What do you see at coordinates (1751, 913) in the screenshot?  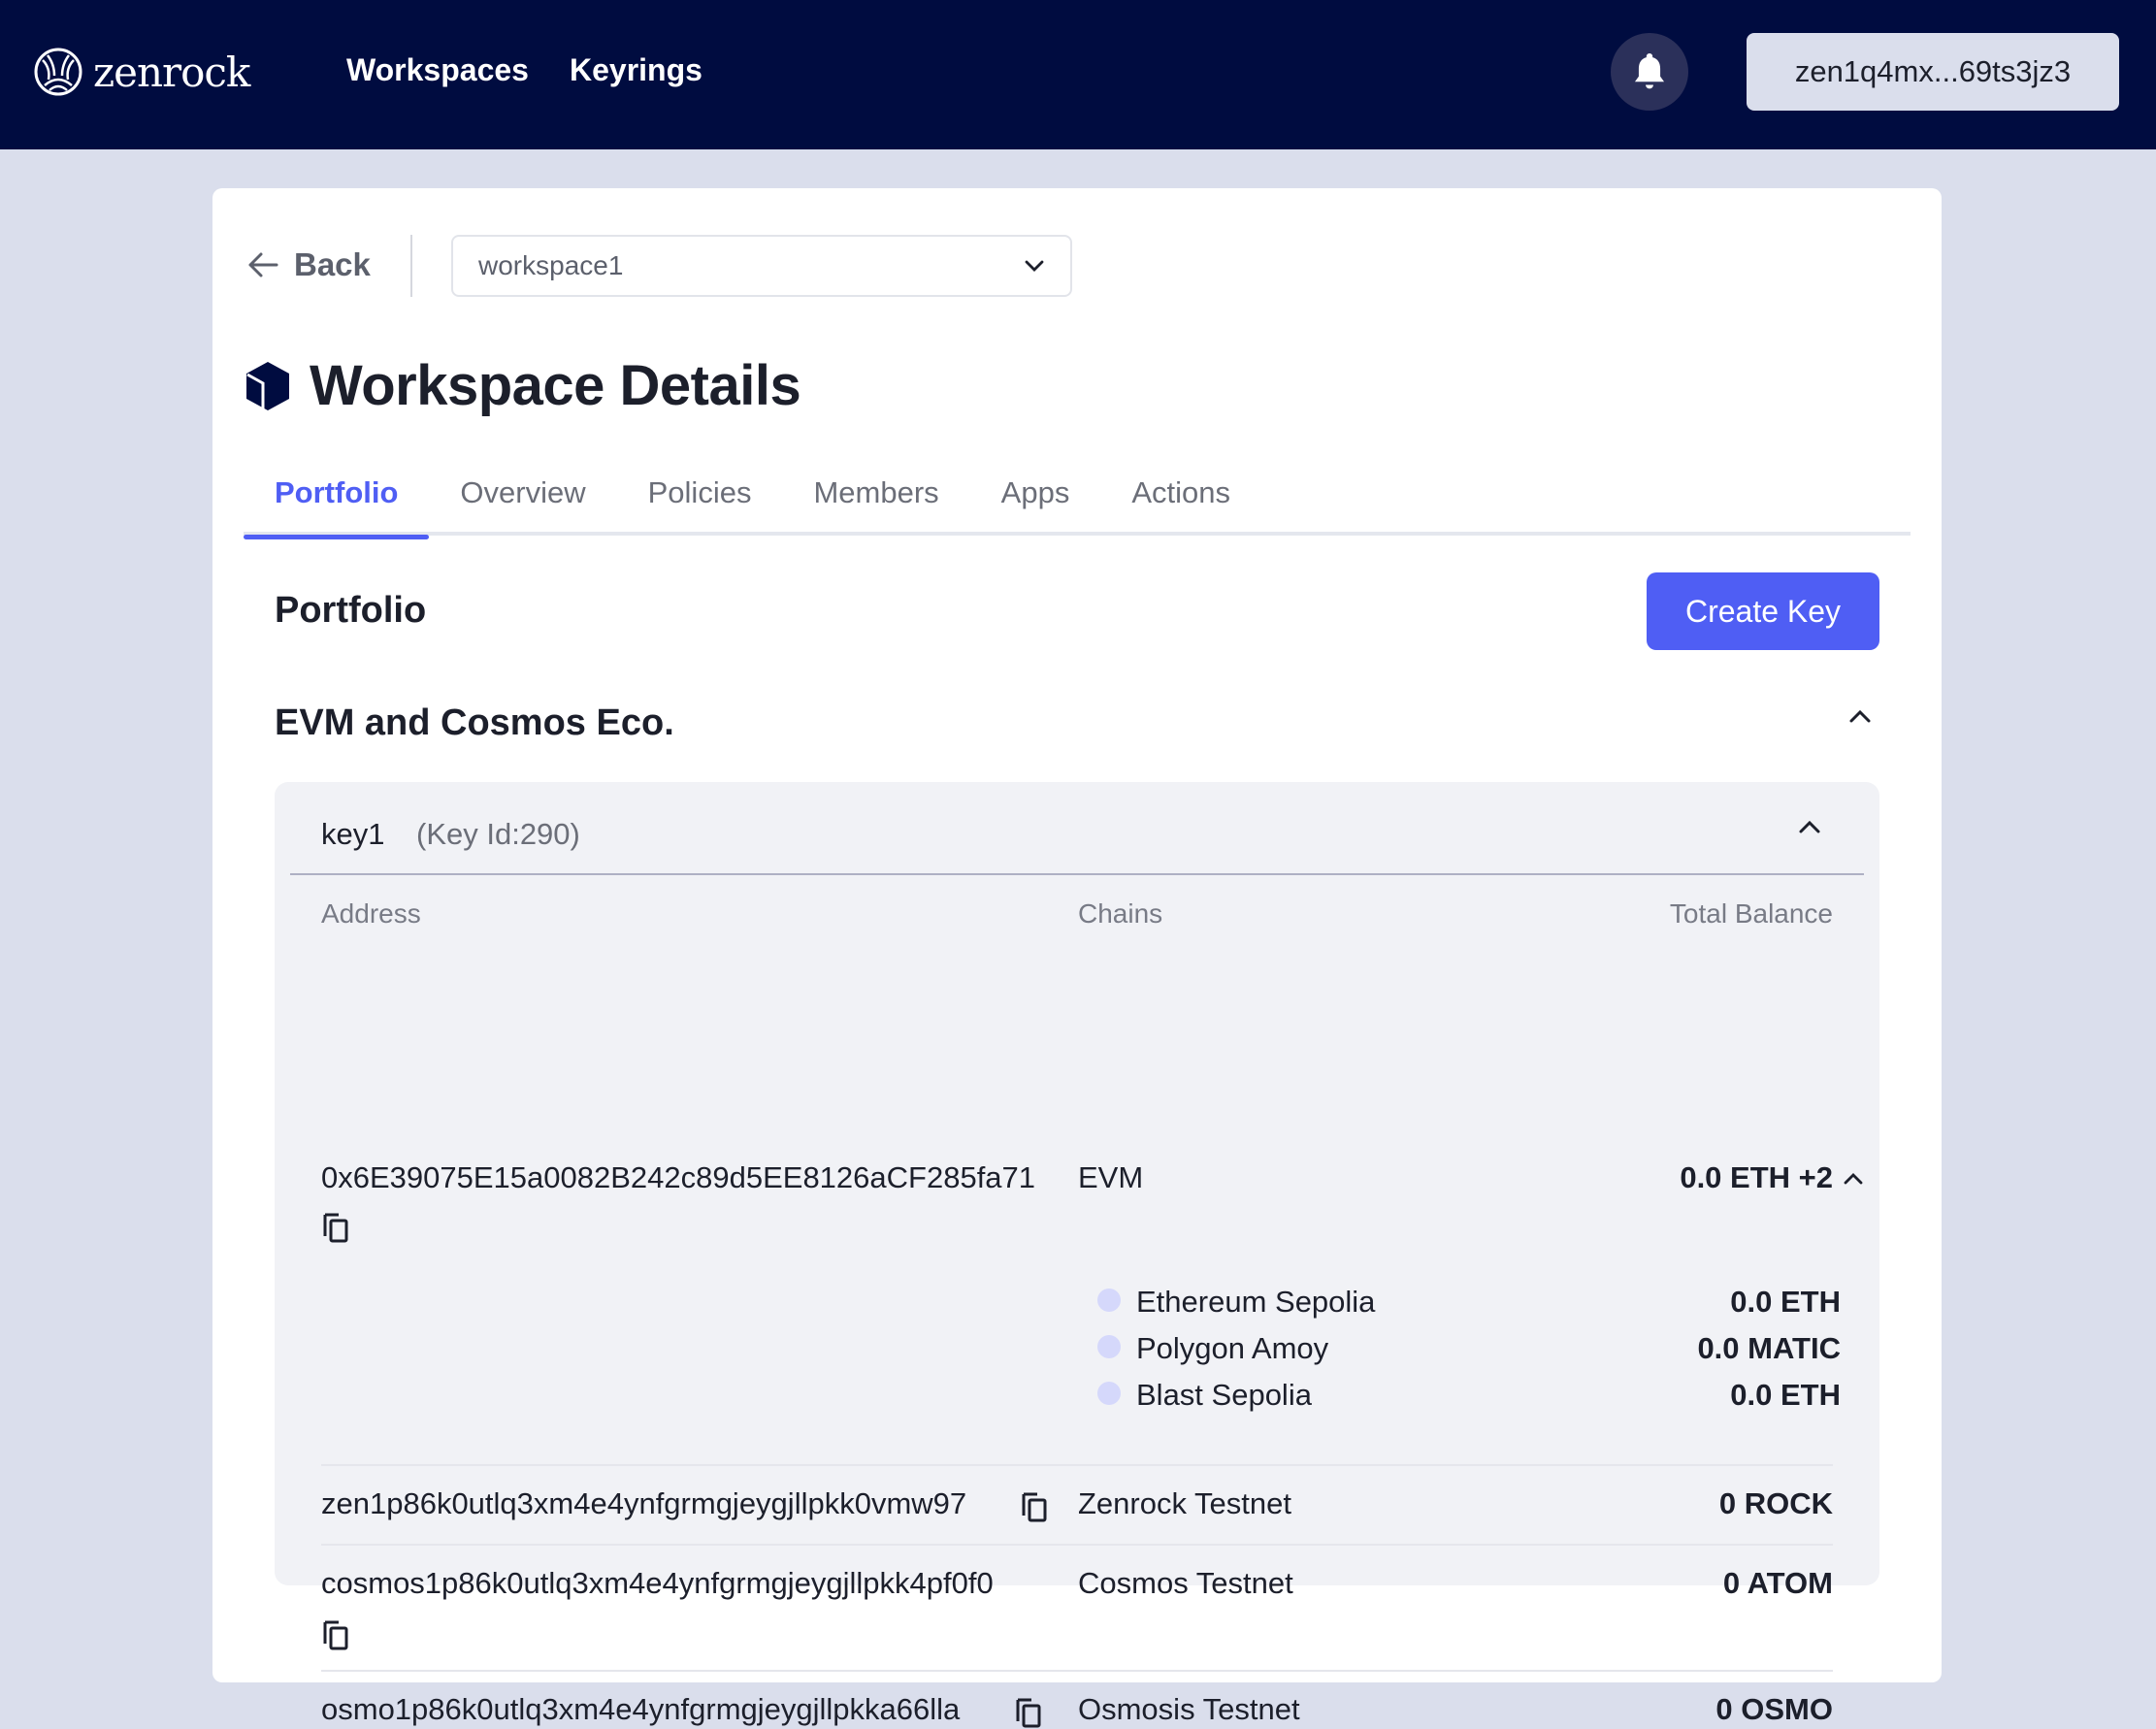 I see `column-header-balance: Total Balance` at bounding box center [1751, 913].